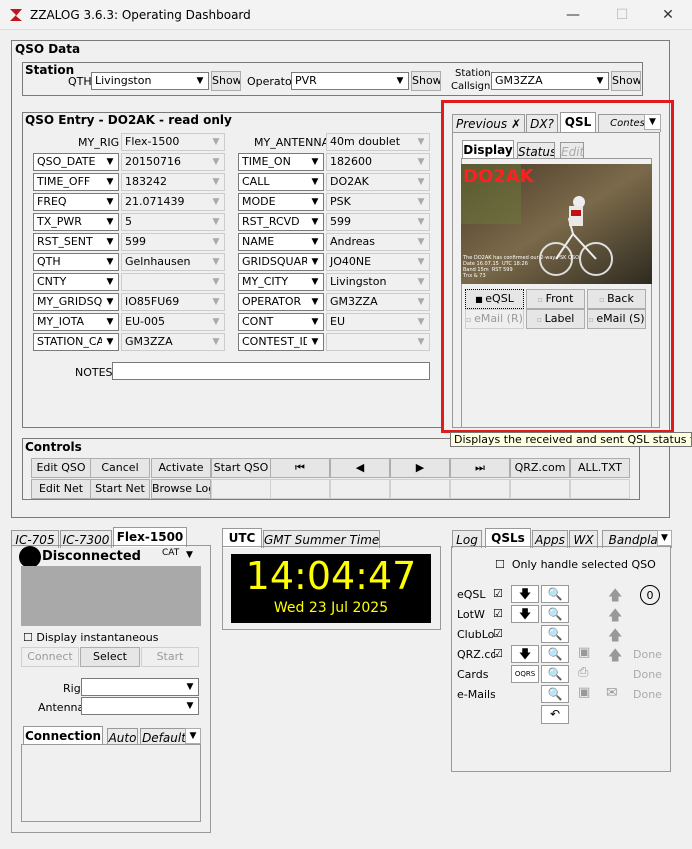  I want to click on right-field-select: NAME ▼, so click(281, 242).